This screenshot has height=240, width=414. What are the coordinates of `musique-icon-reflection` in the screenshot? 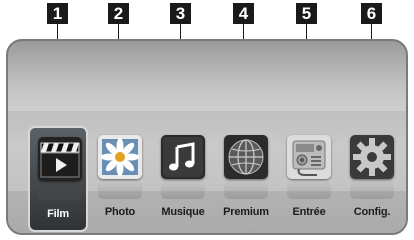 It's located at (183, 190).